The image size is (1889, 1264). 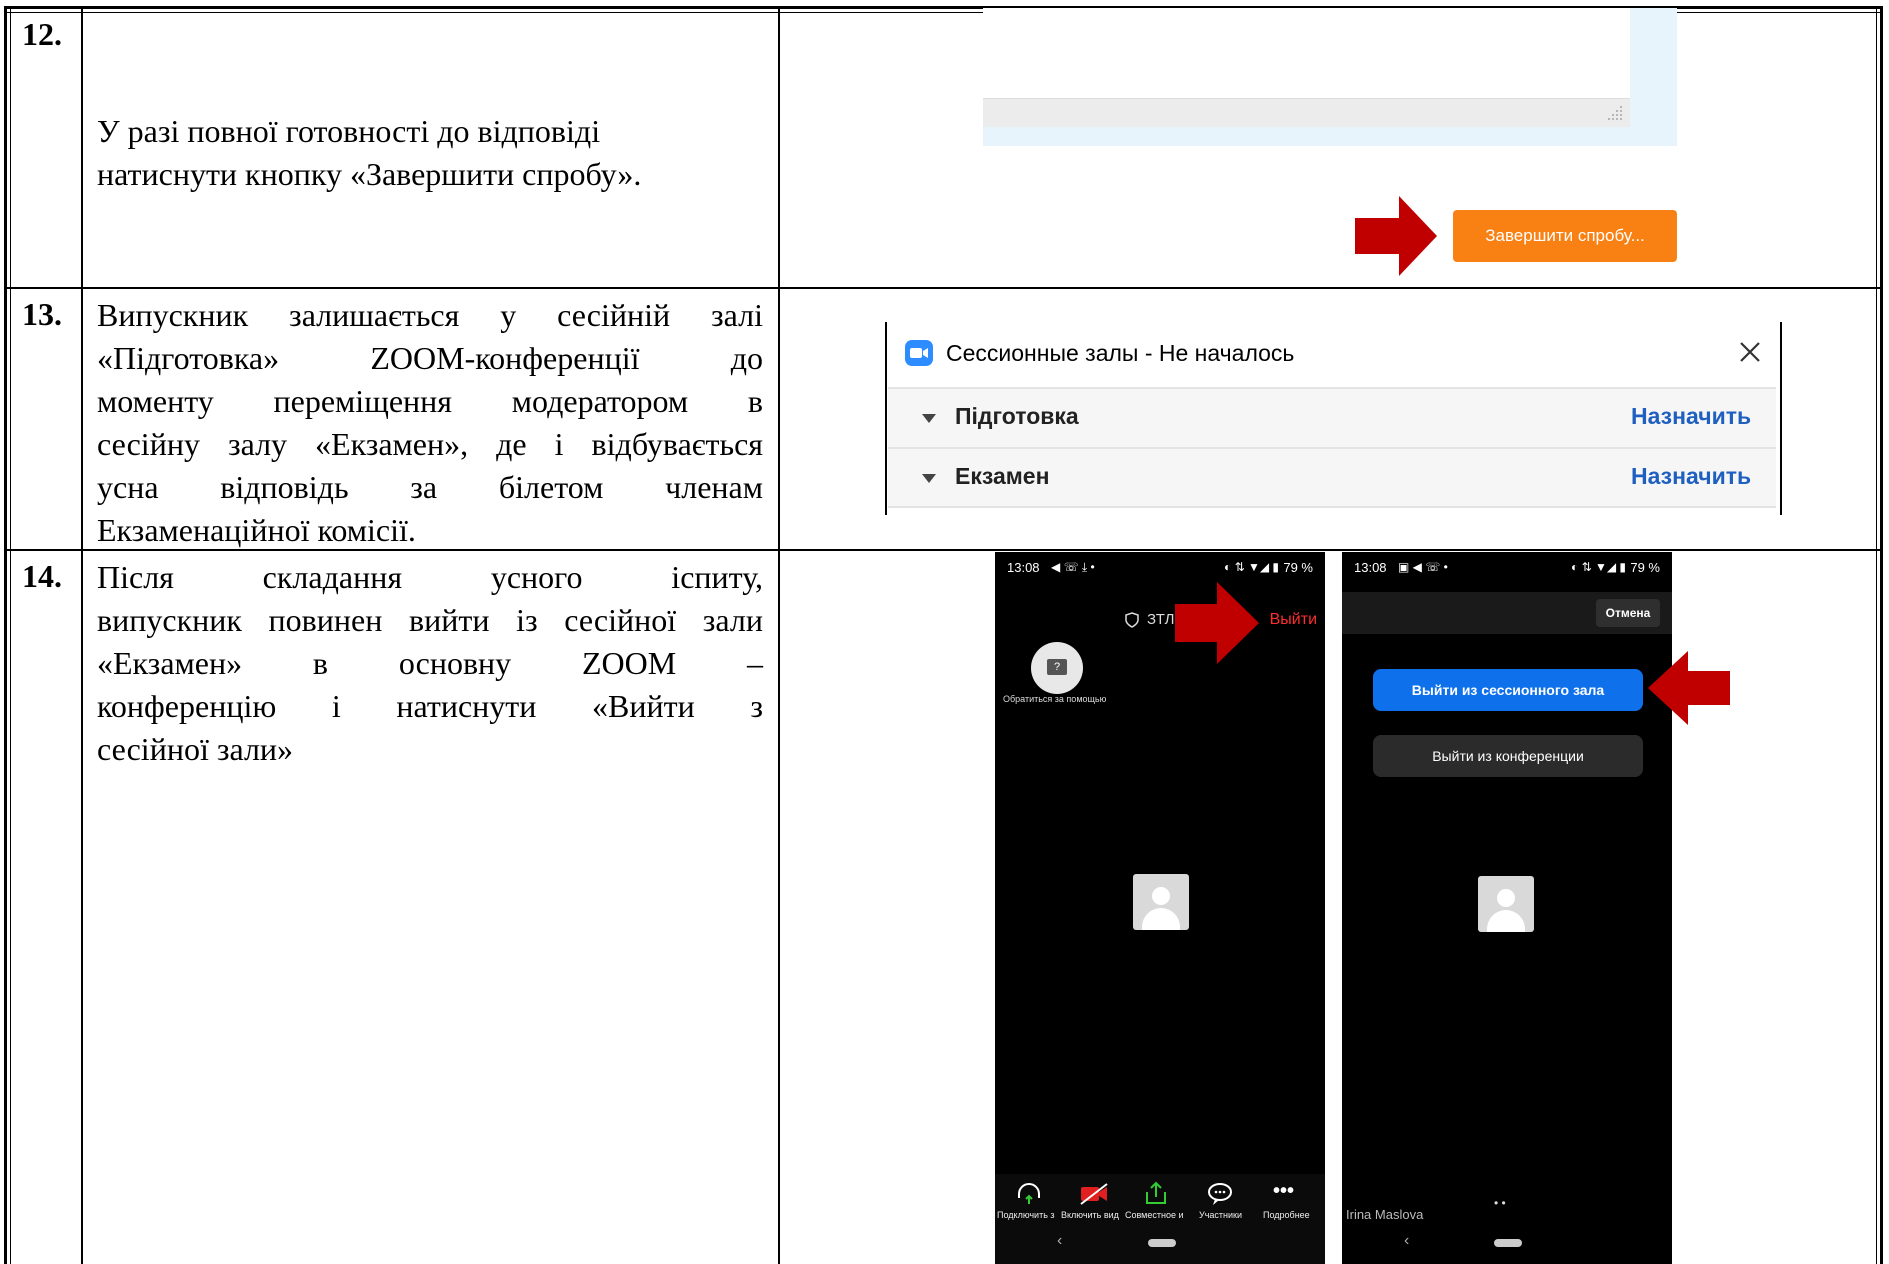 What do you see at coordinates (1500, 1203) in the screenshot?
I see `page-dots: • •` at bounding box center [1500, 1203].